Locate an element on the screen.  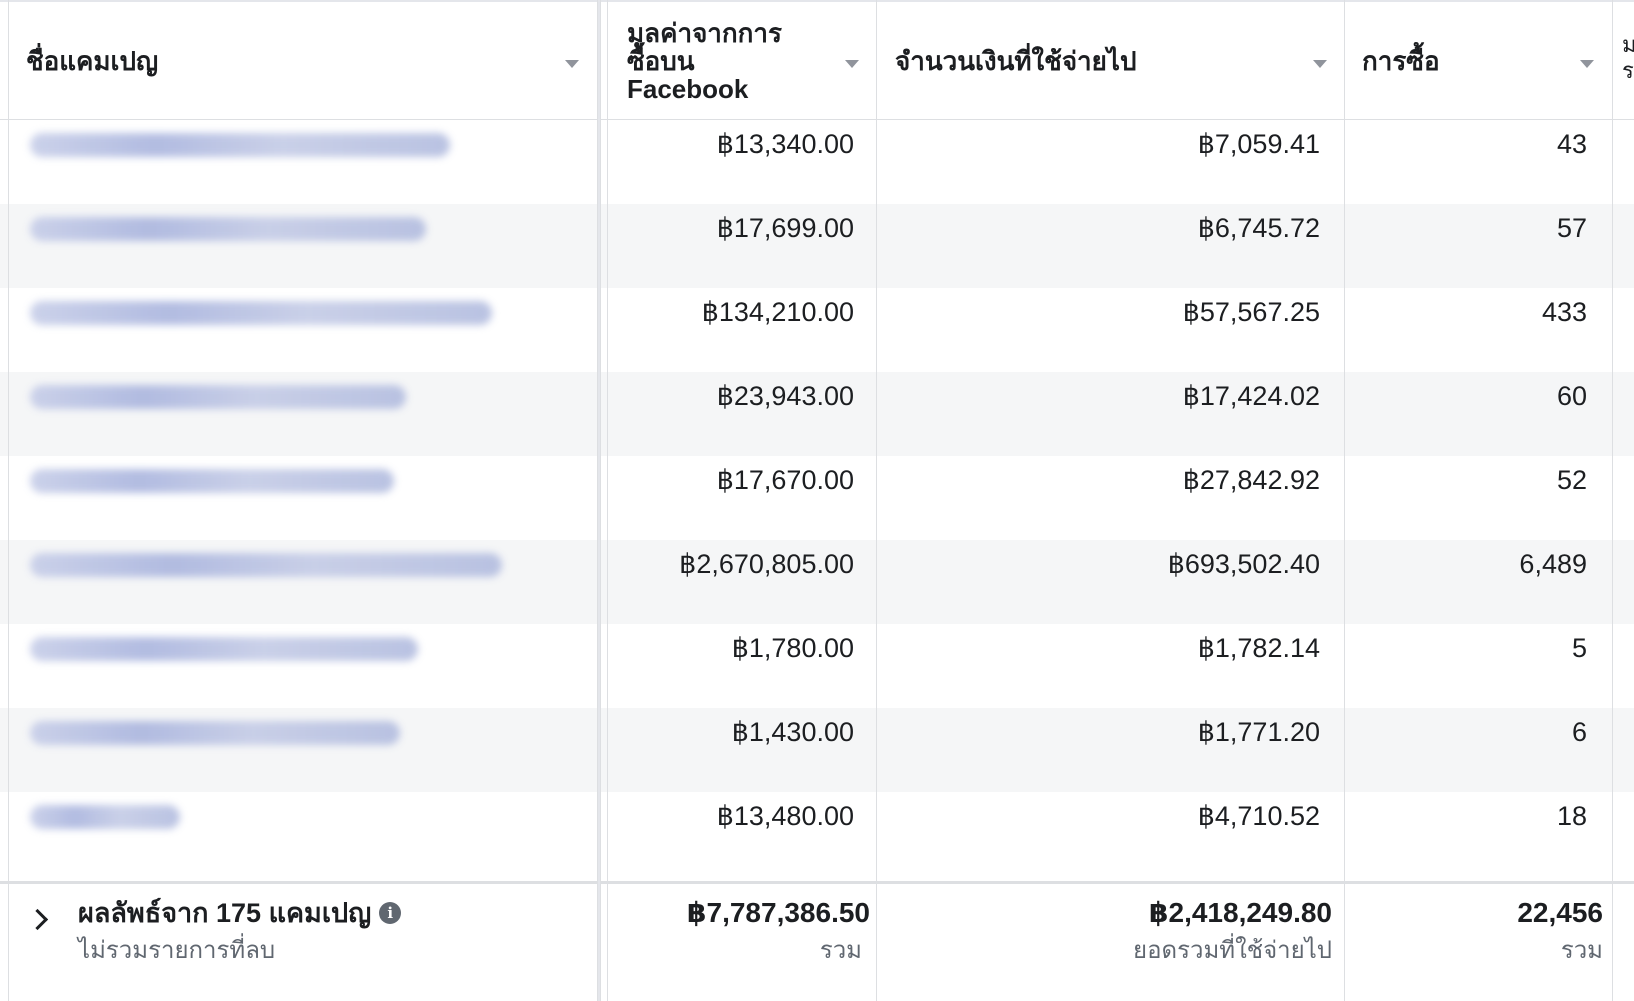
amount-spent-cell: ฿7,059.41 is located at coordinates (1258, 144).